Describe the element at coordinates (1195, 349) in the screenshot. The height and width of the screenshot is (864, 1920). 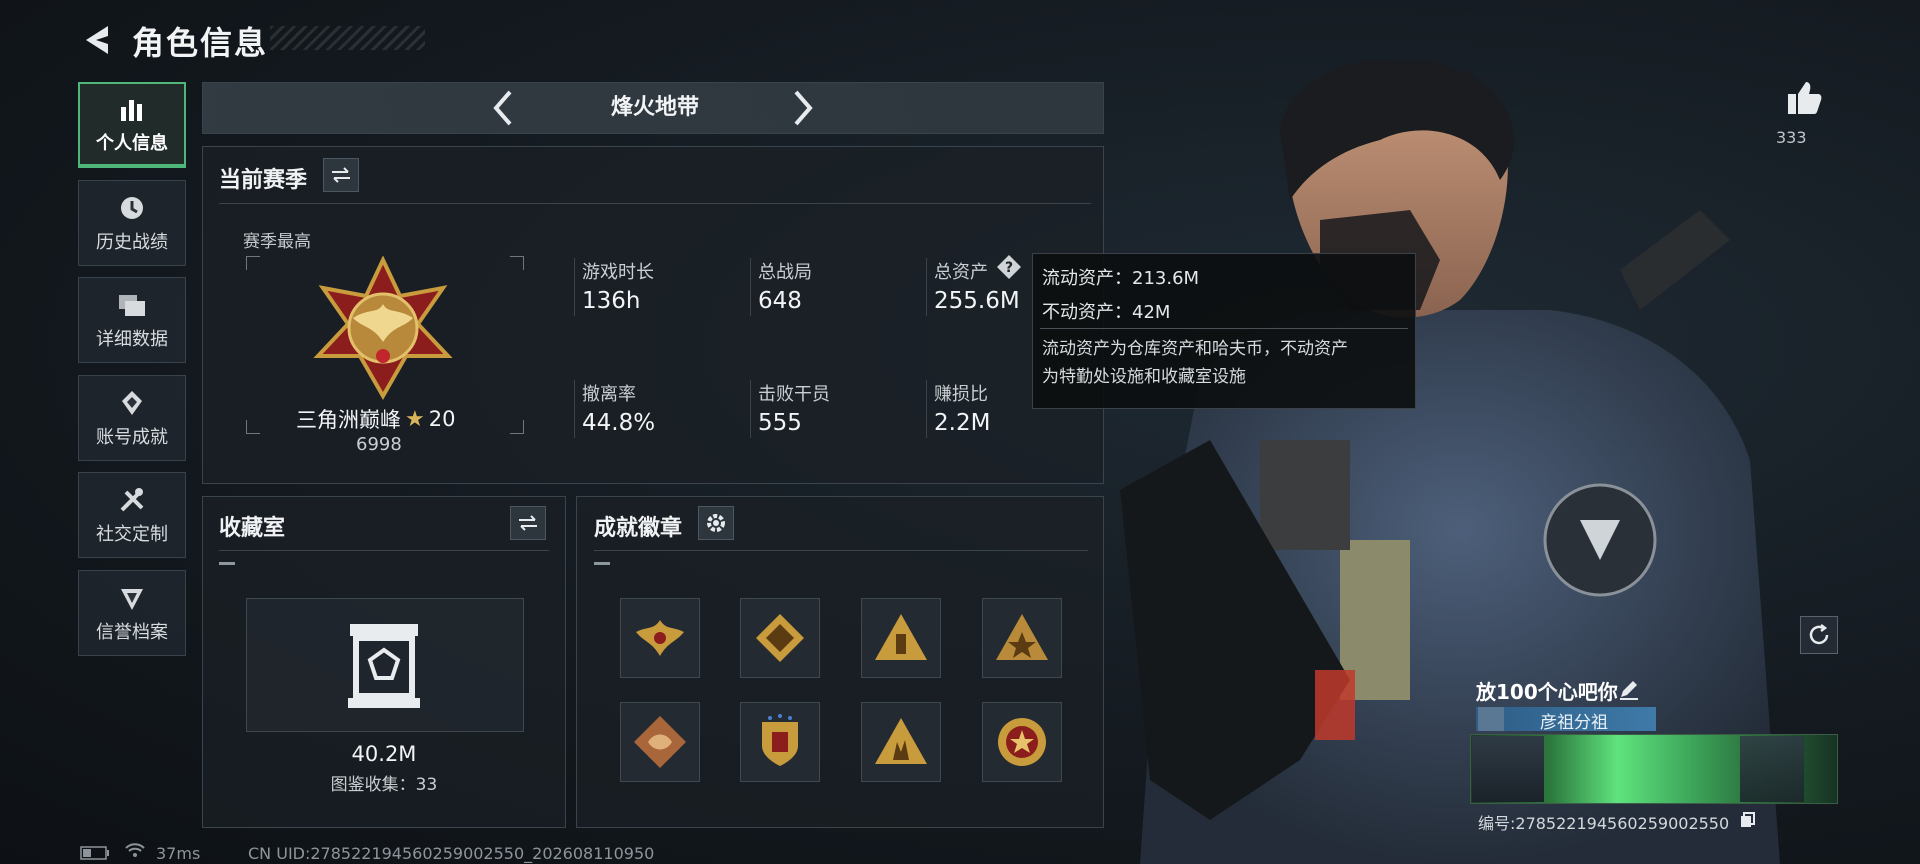
I see `tooltip-description-line1: 流动资产为仓库资产和哈夫币，不动资产` at that location.